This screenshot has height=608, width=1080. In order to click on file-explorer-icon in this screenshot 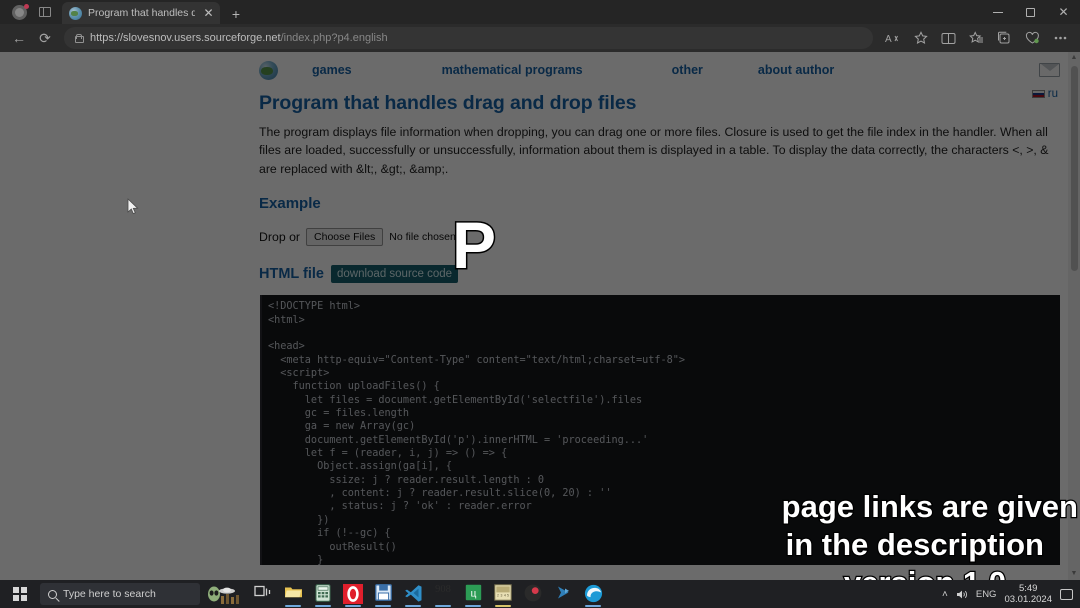, I will do `click(293, 592)`.